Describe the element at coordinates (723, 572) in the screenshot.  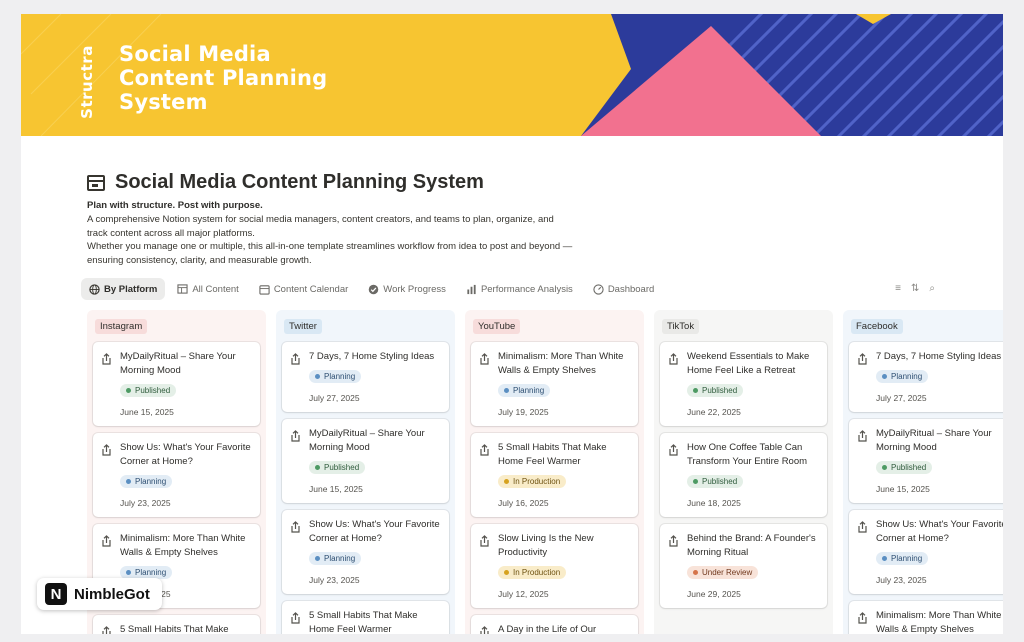
I see `status-badge: Under Review` at that location.